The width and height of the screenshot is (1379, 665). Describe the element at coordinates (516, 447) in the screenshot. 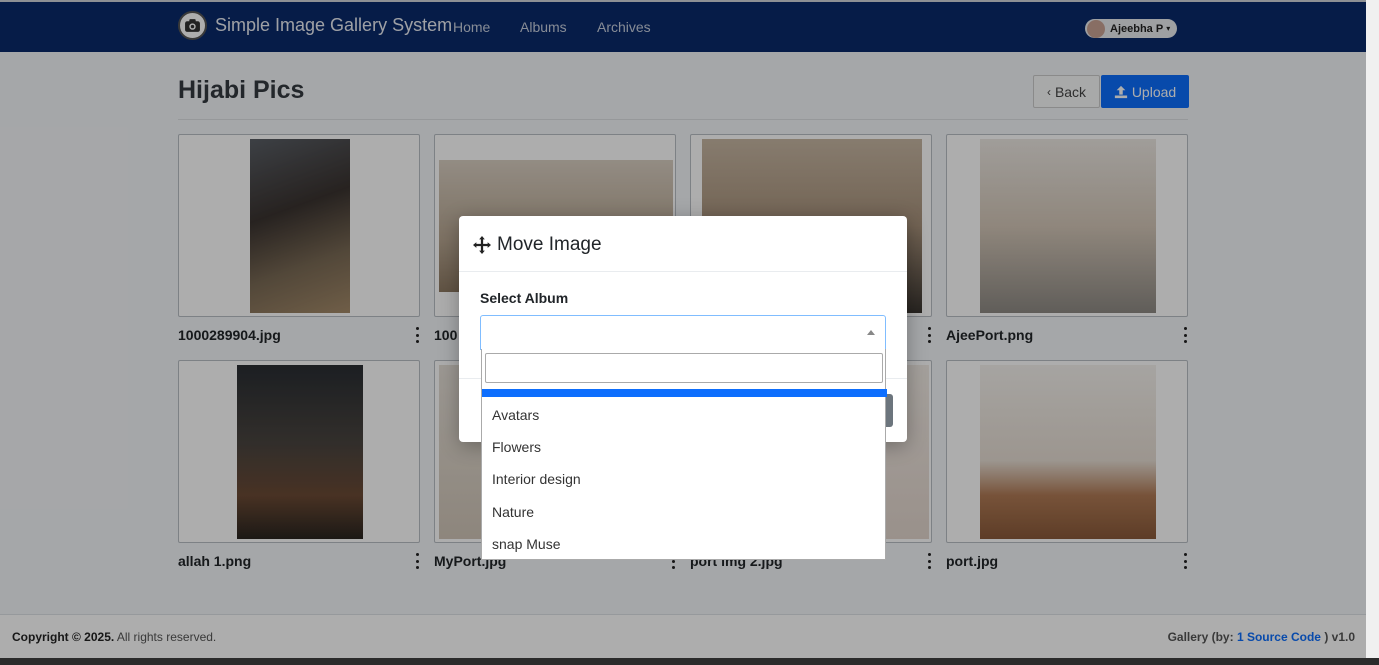

I see `album-option: Flowers` at that location.